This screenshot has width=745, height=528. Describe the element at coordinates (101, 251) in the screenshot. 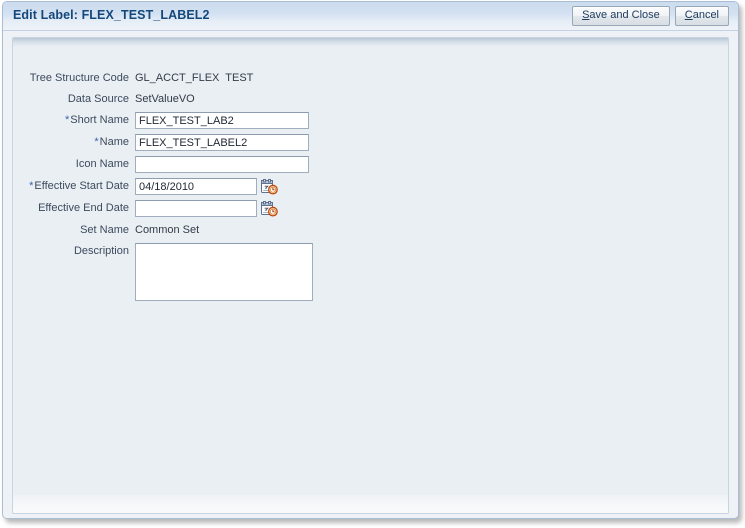

I see `description-label: Description` at that location.